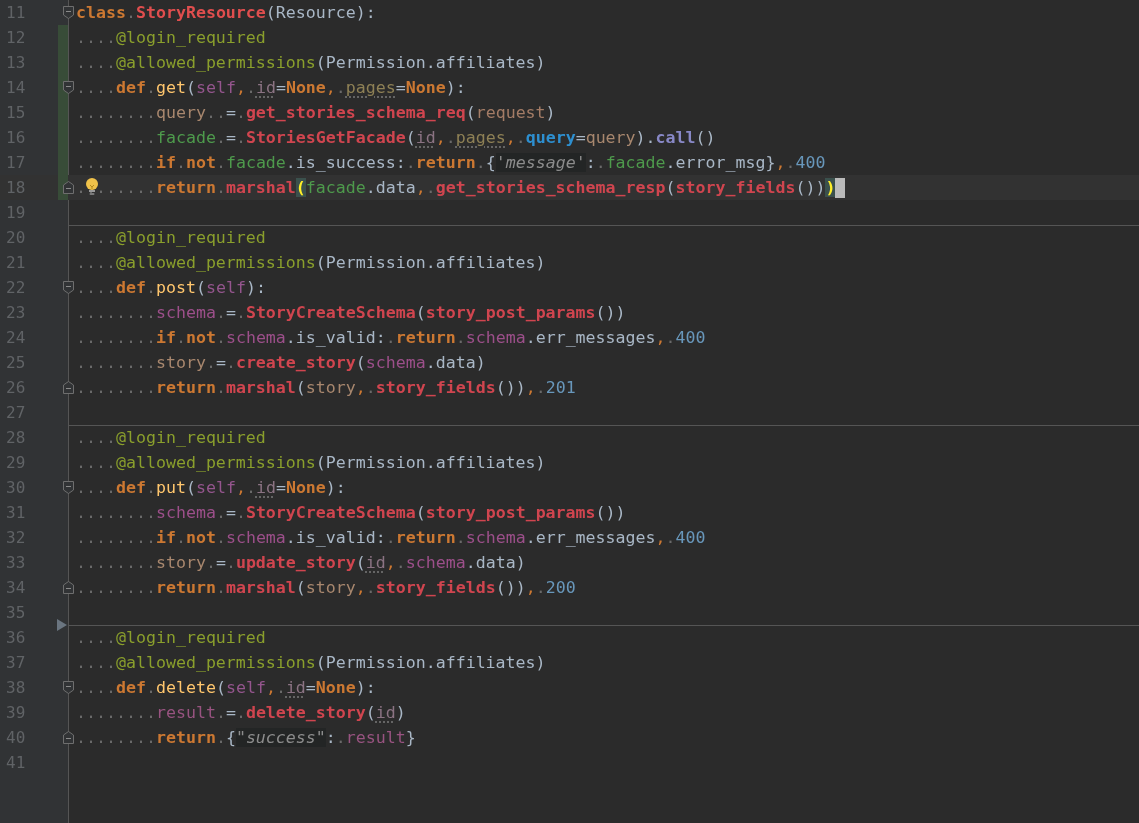 This screenshot has height=823, width=1139. What do you see at coordinates (226, 688) in the screenshot?
I see `code-line: ....def.delete(self,.id=None):` at bounding box center [226, 688].